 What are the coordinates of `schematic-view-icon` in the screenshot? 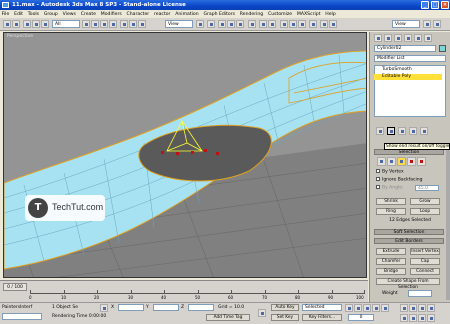 It's located at (302, 24).